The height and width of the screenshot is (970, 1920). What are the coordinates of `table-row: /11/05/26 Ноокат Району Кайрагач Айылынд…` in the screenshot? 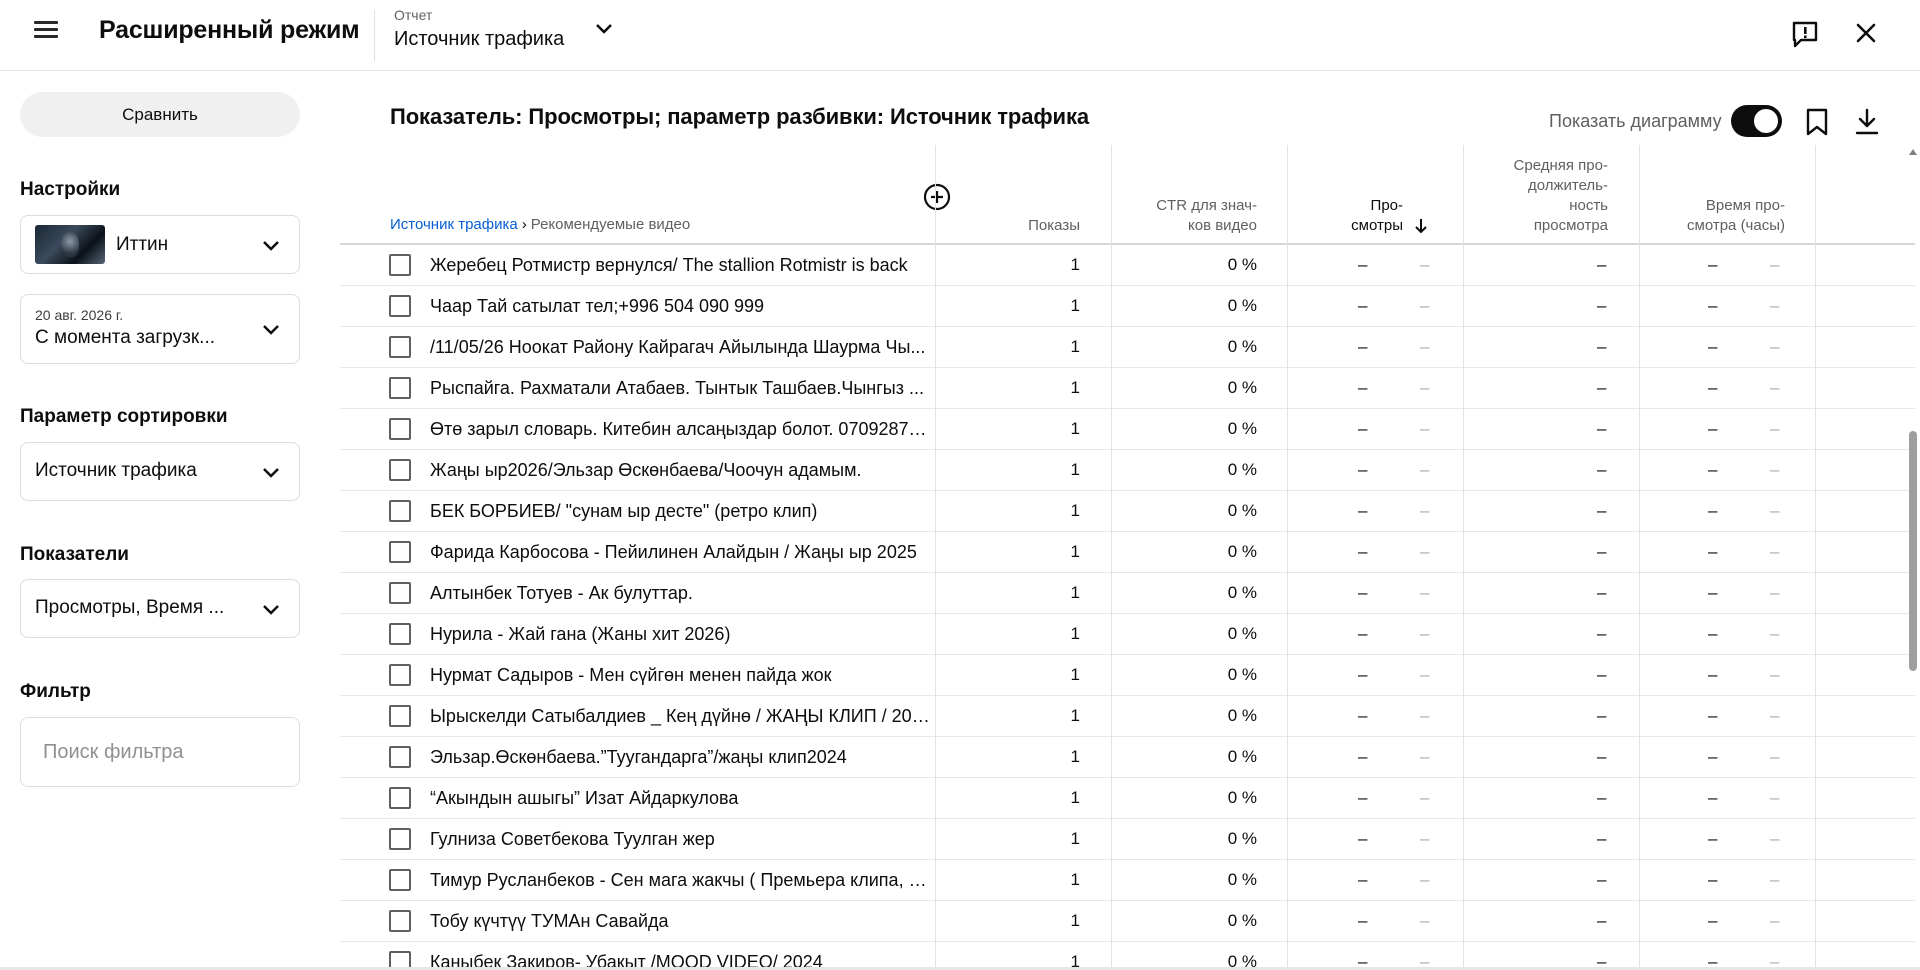 It's located at (1127, 347).